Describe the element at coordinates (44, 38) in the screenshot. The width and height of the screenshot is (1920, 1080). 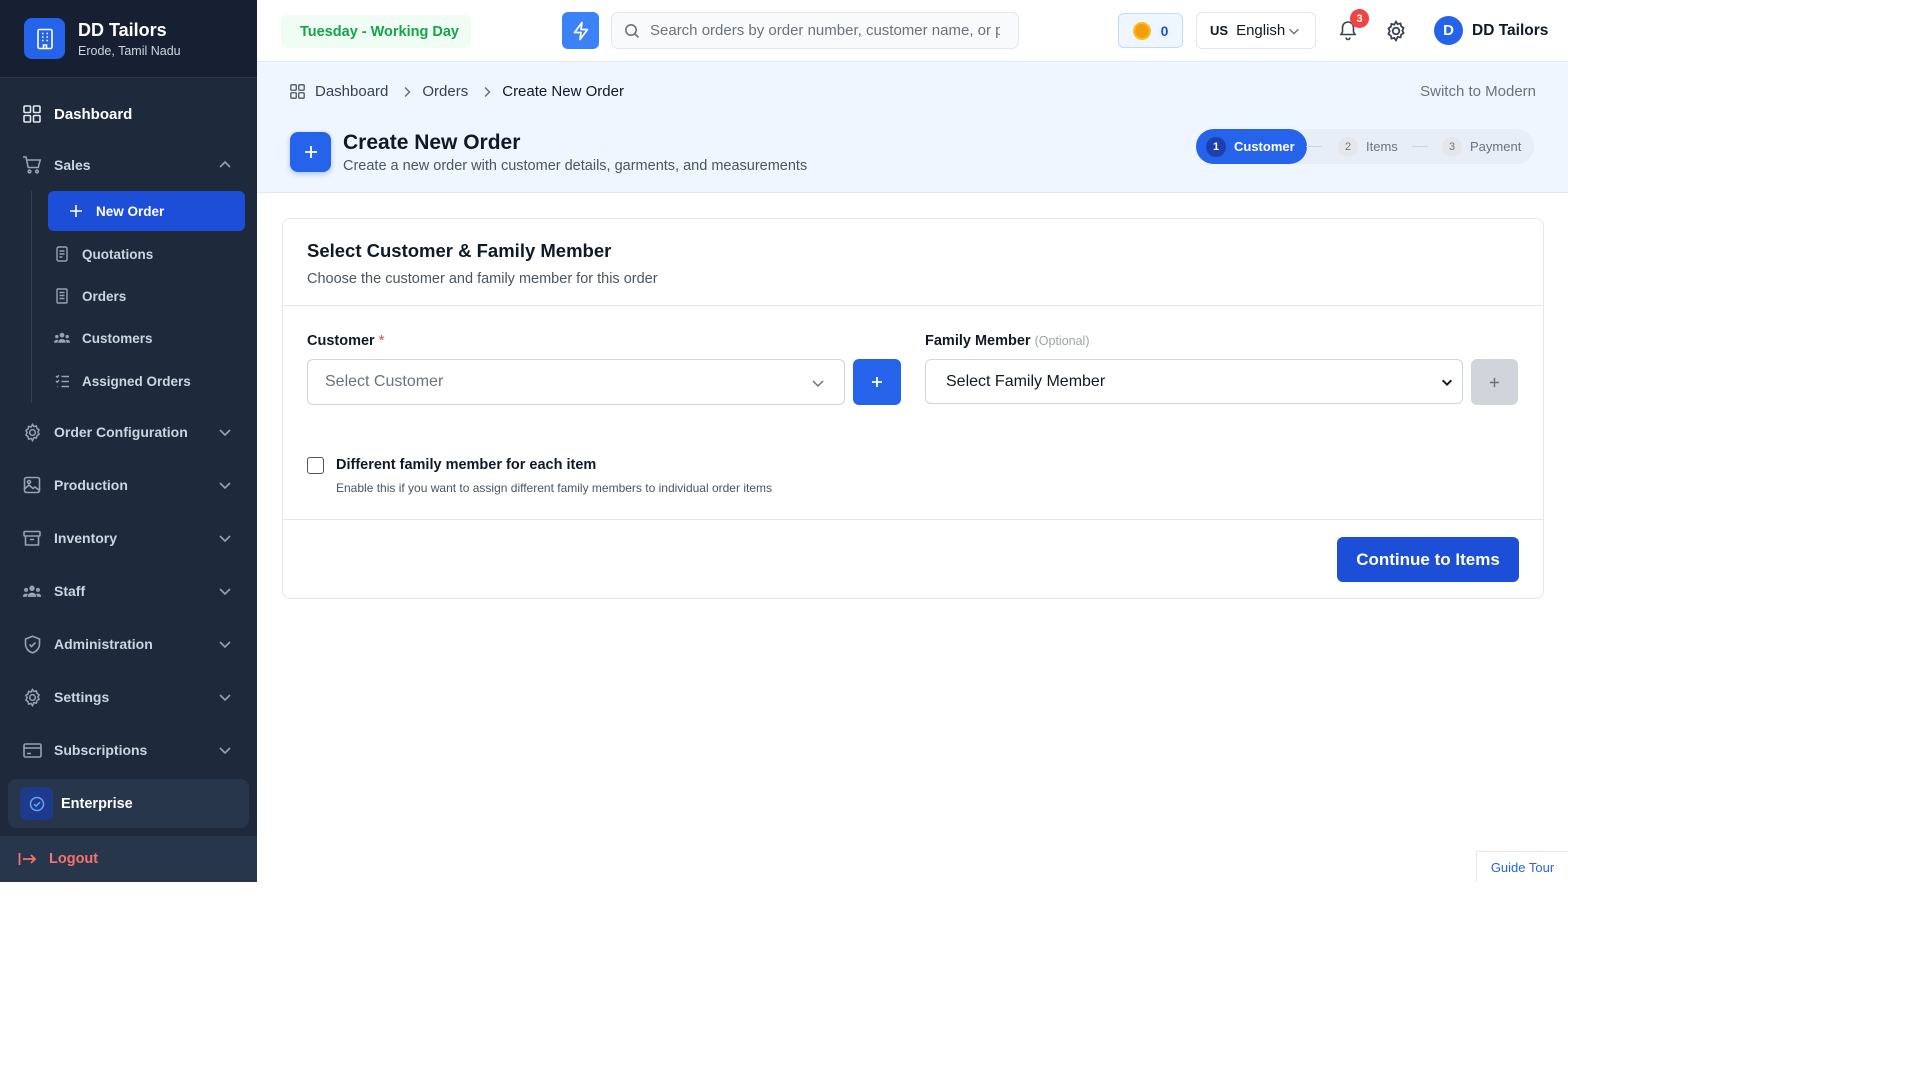
I see `building-icon` at that location.